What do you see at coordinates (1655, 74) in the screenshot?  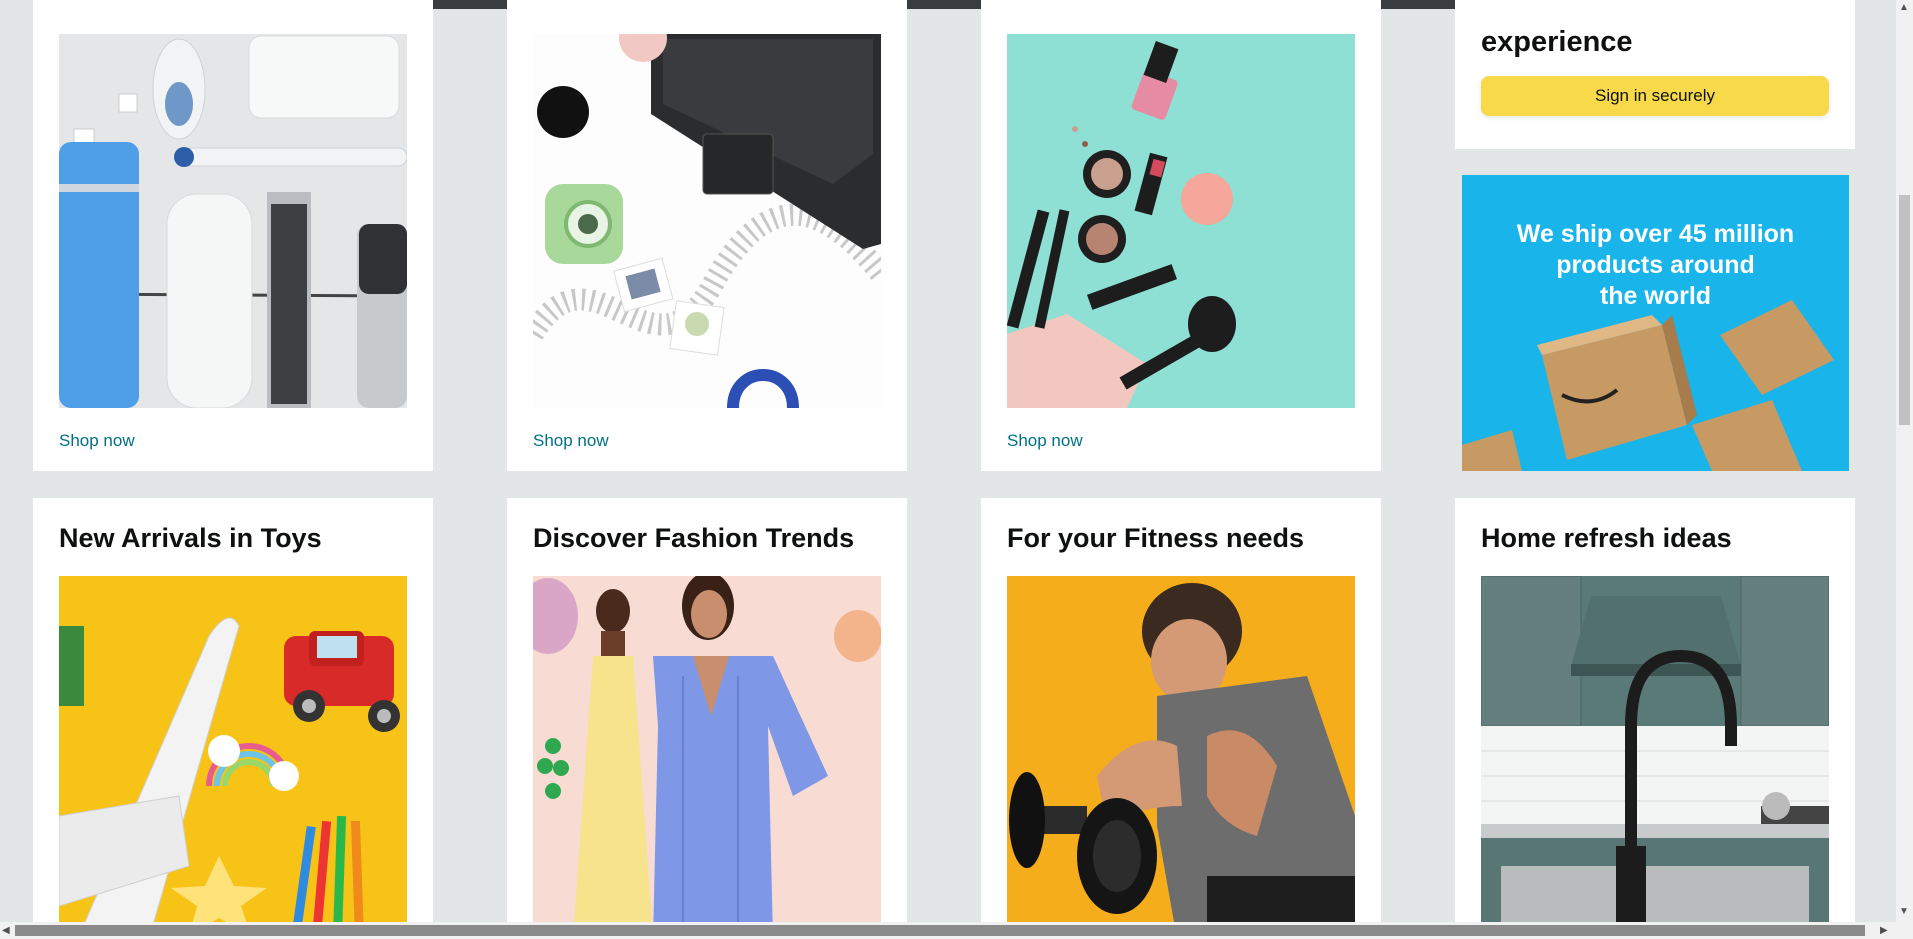 I see `signin-card: experience Sign in securely` at bounding box center [1655, 74].